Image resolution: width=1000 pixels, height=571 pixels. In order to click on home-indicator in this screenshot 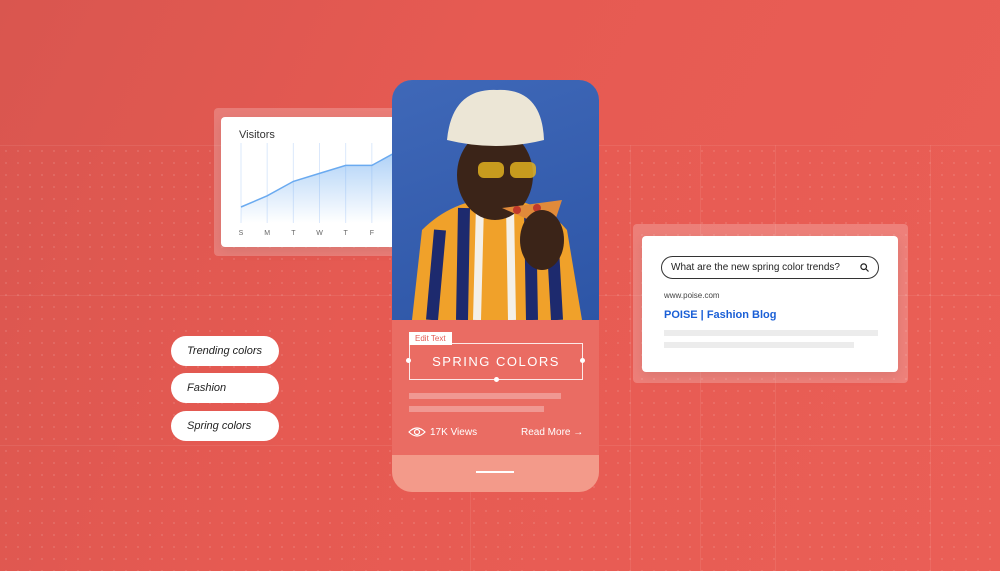, I will do `click(495, 472)`.